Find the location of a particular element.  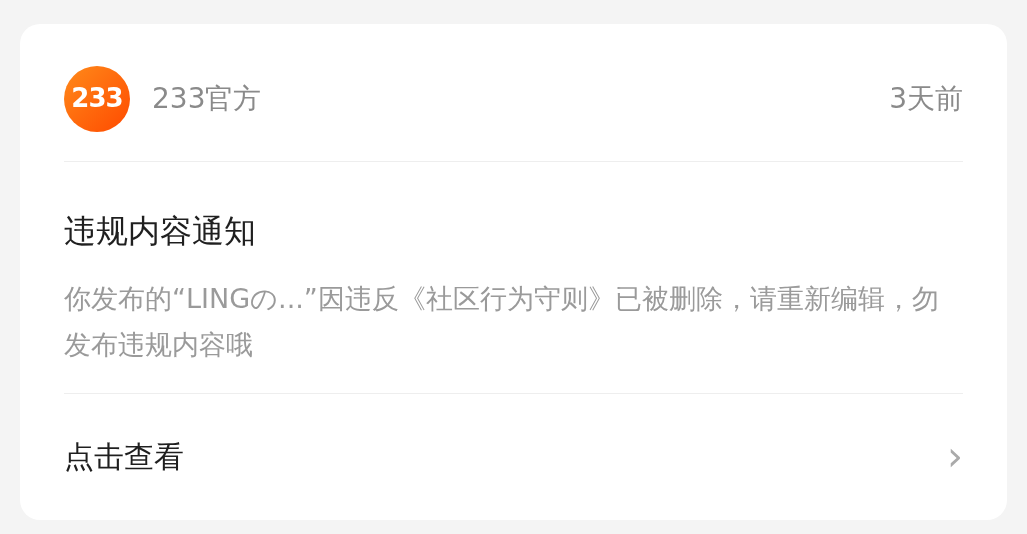

timestamp: 3天前 is located at coordinates (926, 98).